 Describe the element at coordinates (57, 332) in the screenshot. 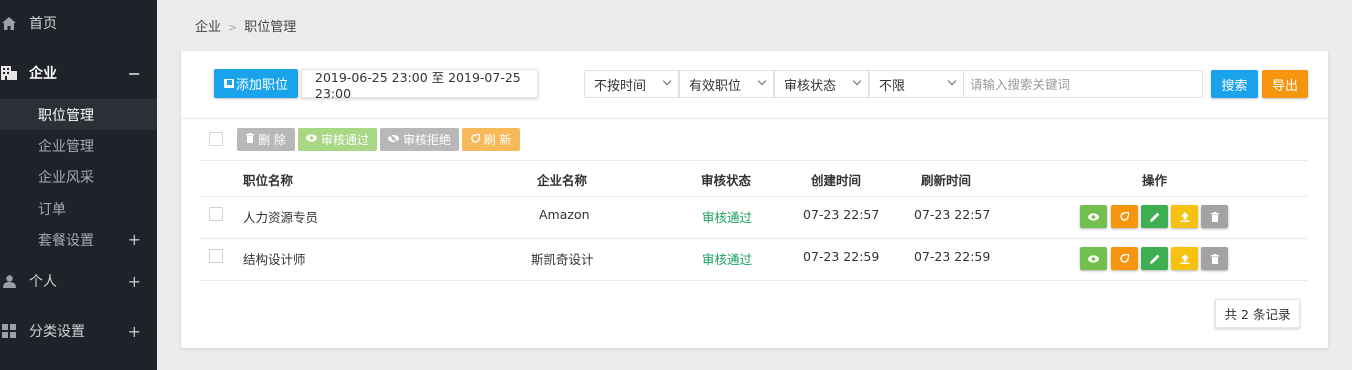

I see `nav-label: 分类设置` at that location.